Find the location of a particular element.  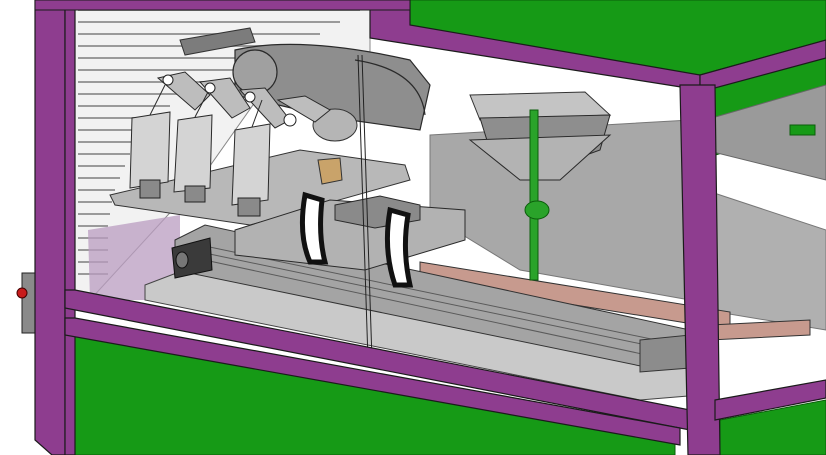

green-post is located at coordinates (534, 195).